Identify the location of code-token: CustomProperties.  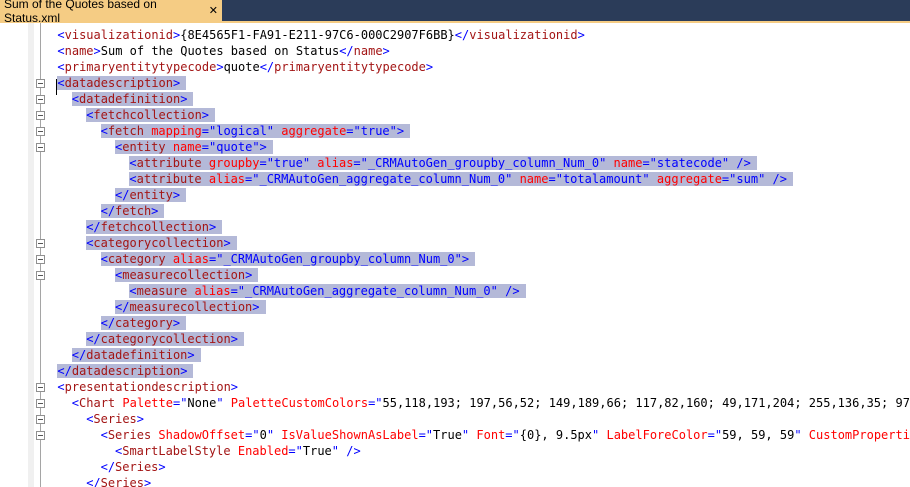
(859, 435).